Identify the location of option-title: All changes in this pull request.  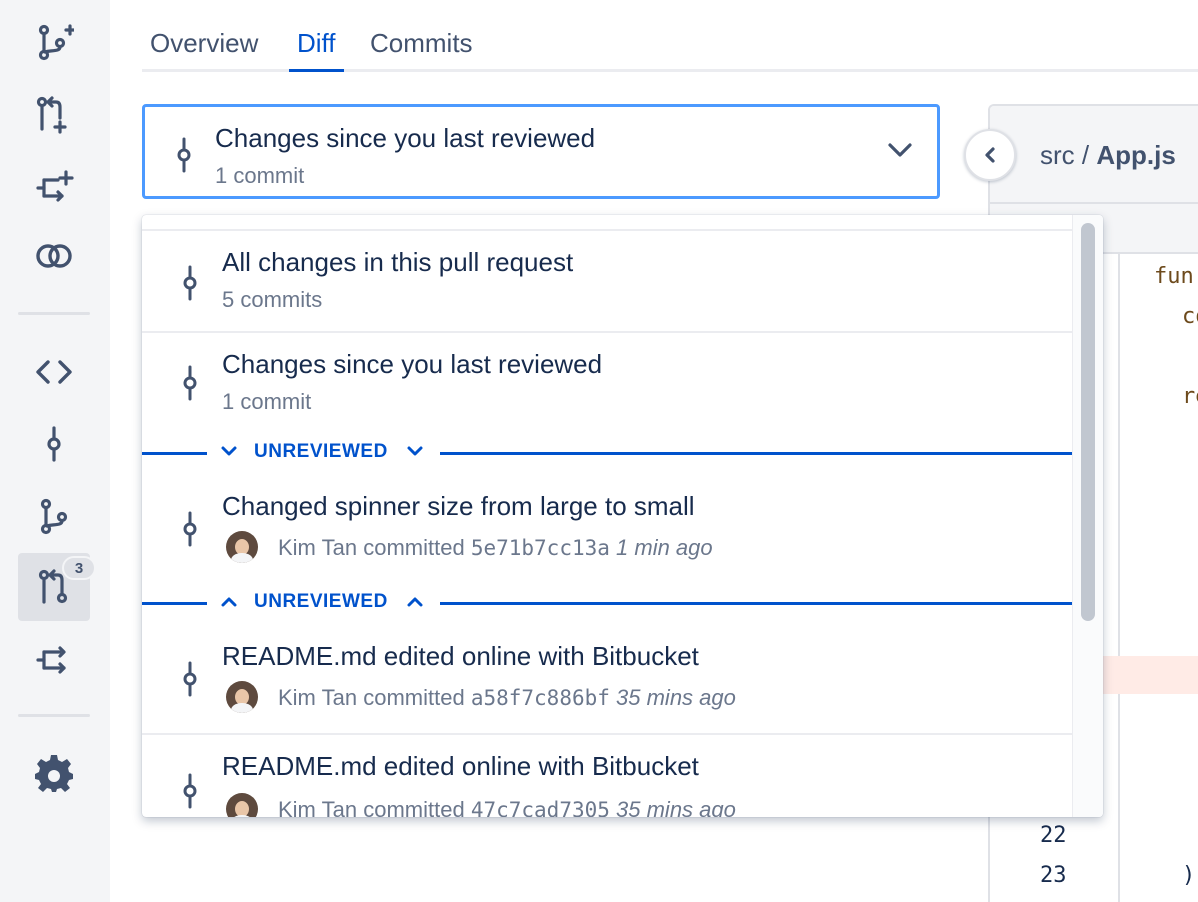
(398, 262).